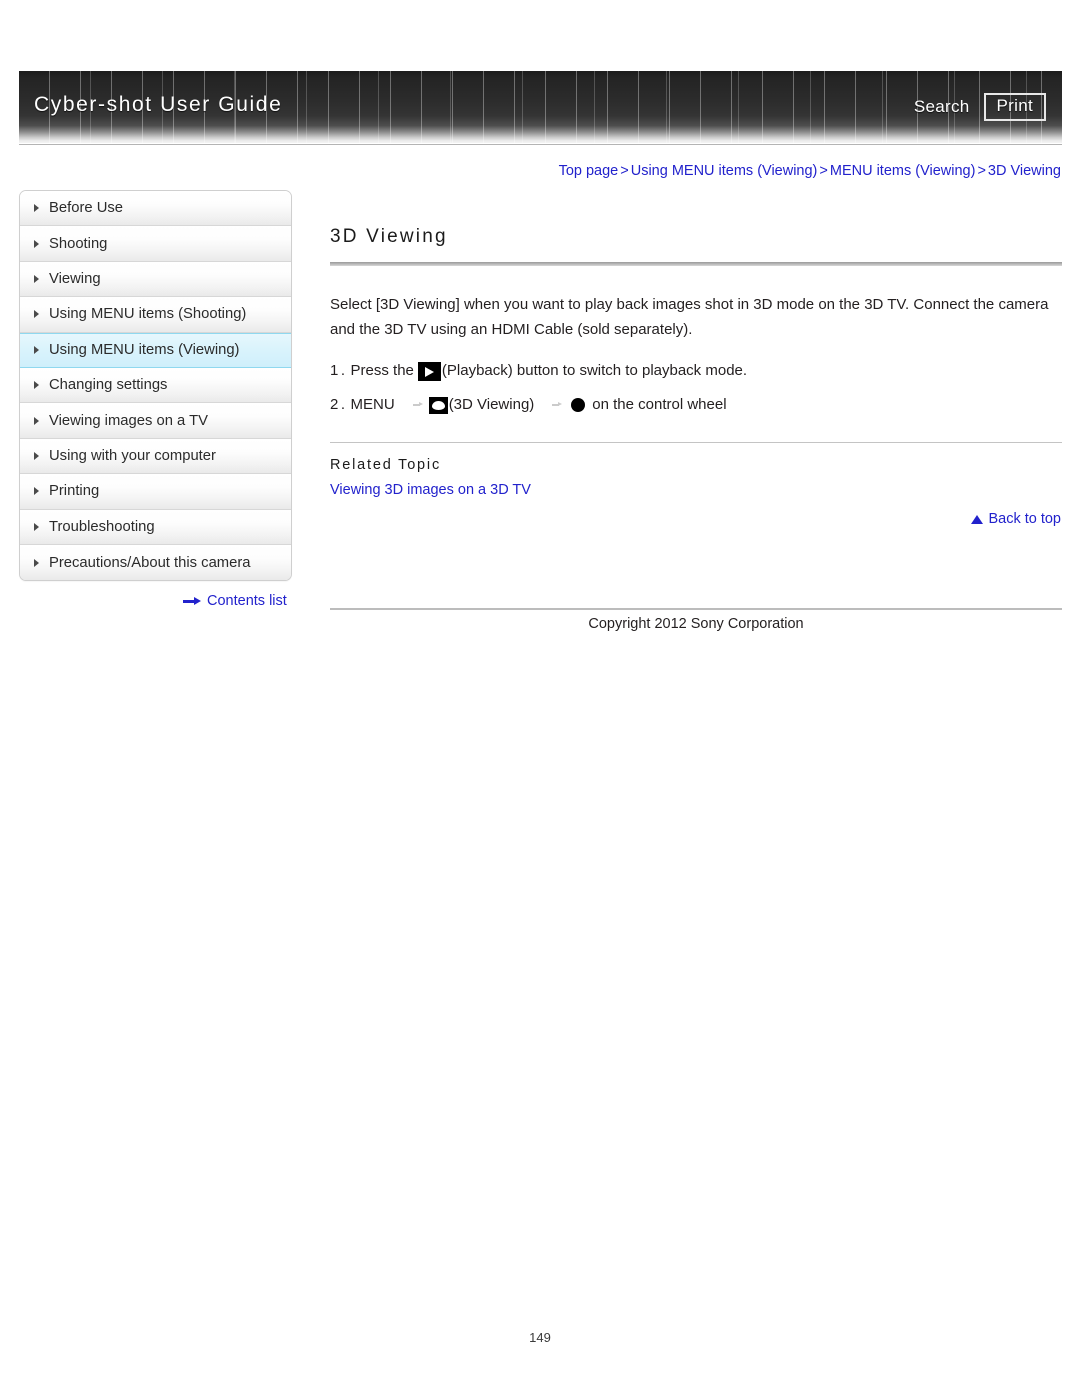 This screenshot has height=1397, width=1080. What do you see at coordinates (578, 405) in the screenshot?
I see `center-button-icon` at bounding box center [578, 405].